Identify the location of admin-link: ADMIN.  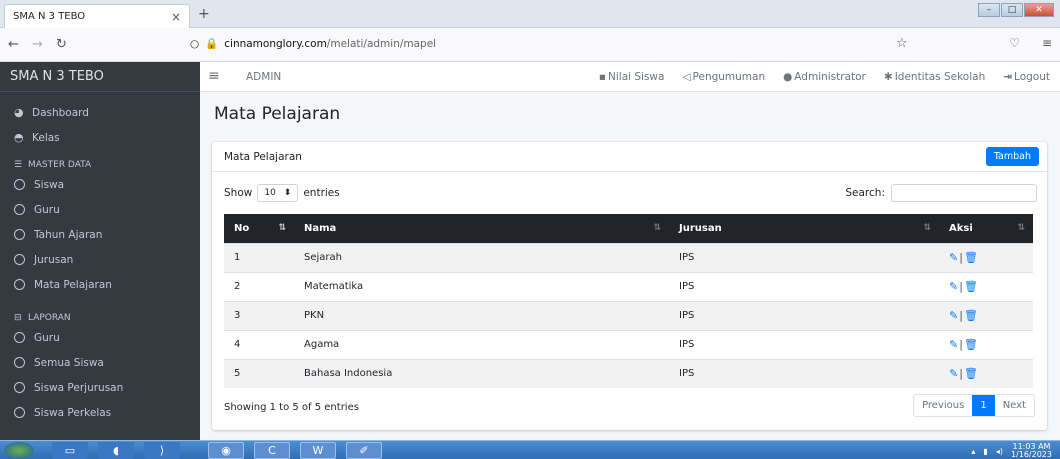
(263, 77).